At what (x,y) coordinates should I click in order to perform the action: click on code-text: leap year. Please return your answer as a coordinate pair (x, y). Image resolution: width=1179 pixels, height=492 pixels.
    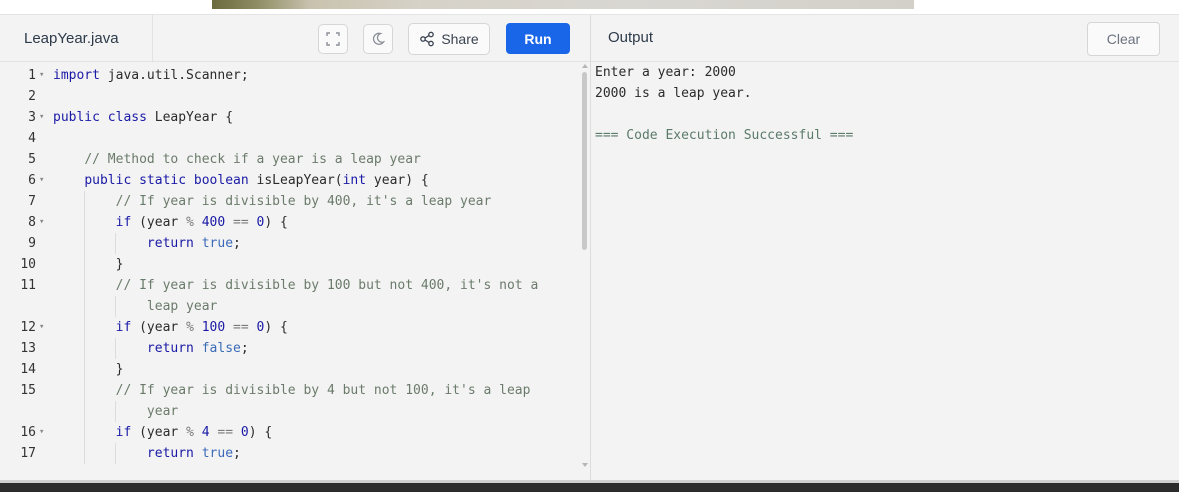
    Looking at the image, I should click on (182, 306).